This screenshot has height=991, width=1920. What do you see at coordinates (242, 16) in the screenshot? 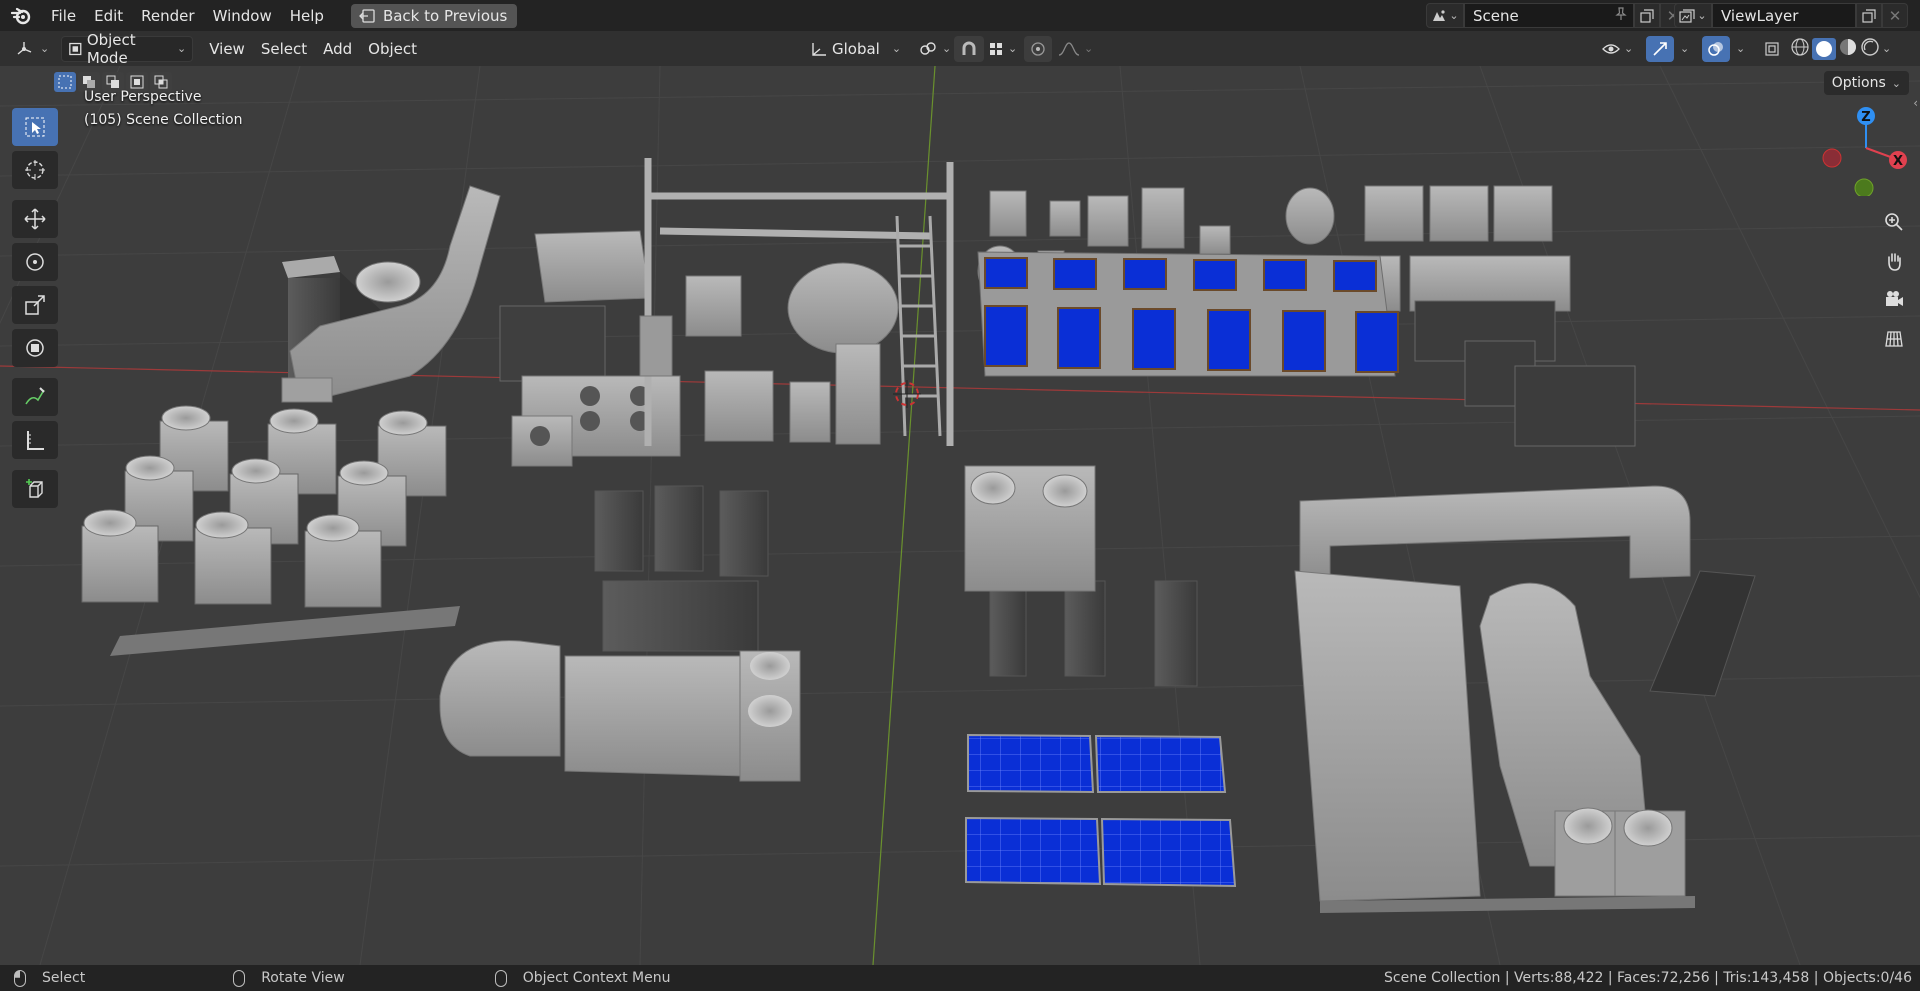
I see `menu-window: Window` at bounding box center [242, 16].